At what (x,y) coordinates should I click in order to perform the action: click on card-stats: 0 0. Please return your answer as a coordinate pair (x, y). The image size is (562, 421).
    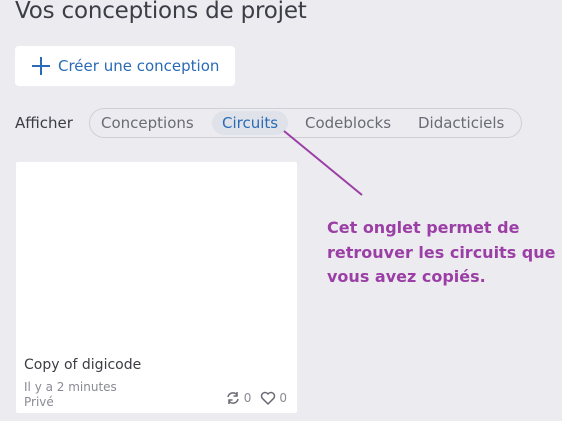
    Looking at the image, I should click on (256, 398).